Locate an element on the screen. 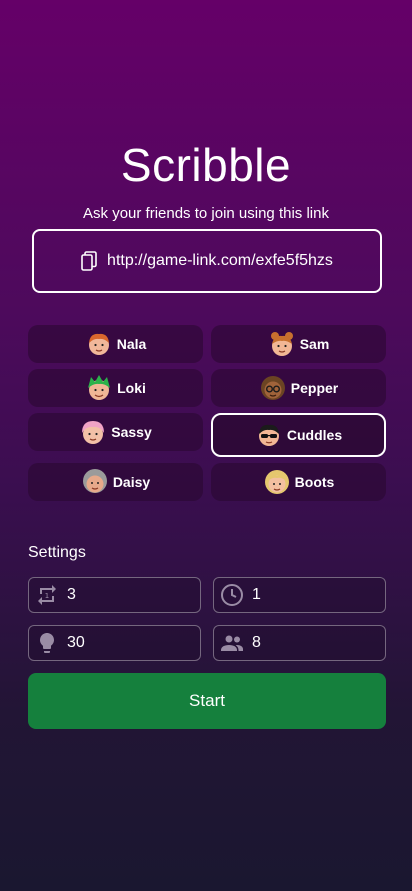 Image resolution: width=412 pixels, height=891 pixels. repeat-icon: 1 is located at coordinates (47, 595).